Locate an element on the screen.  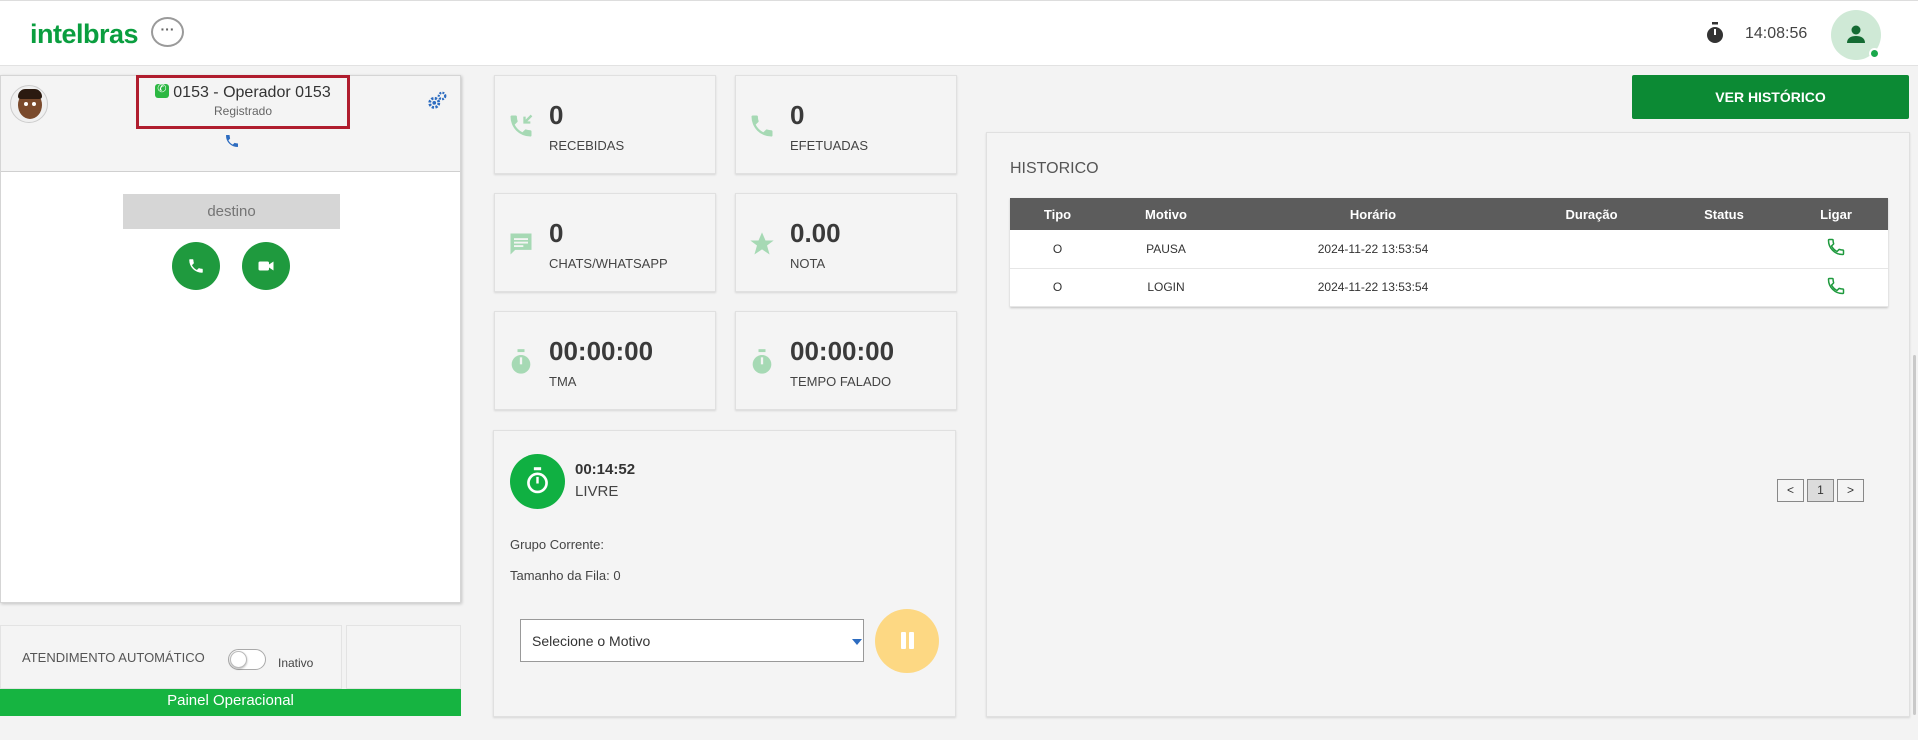
chats-count: 0 is located at coordinates (556, 233).